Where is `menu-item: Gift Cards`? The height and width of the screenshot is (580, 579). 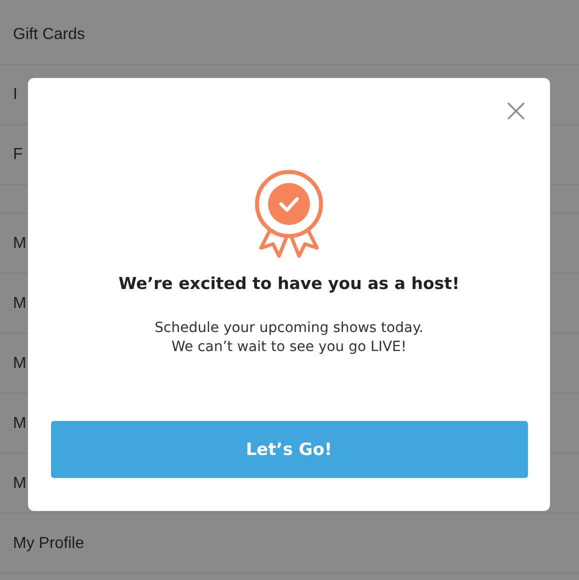 menu-item: Gift Cards is located at coordinates (49, 35).